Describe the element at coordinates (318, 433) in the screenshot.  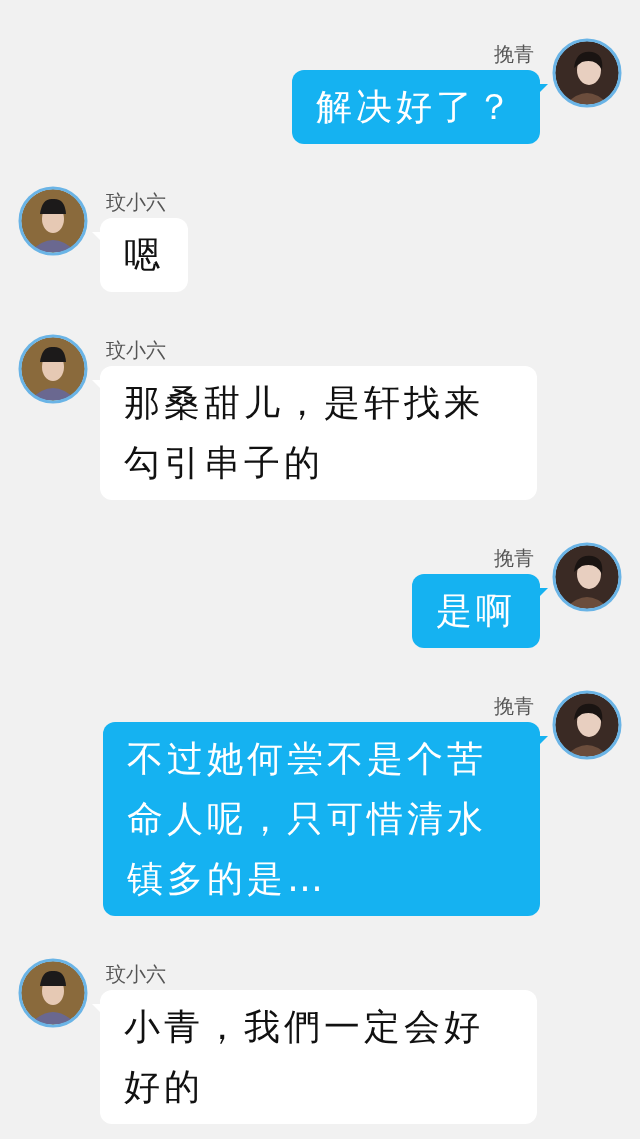
I see `message-bubble: 那桑甜儿，是轩找来勾引串子的` at that location.